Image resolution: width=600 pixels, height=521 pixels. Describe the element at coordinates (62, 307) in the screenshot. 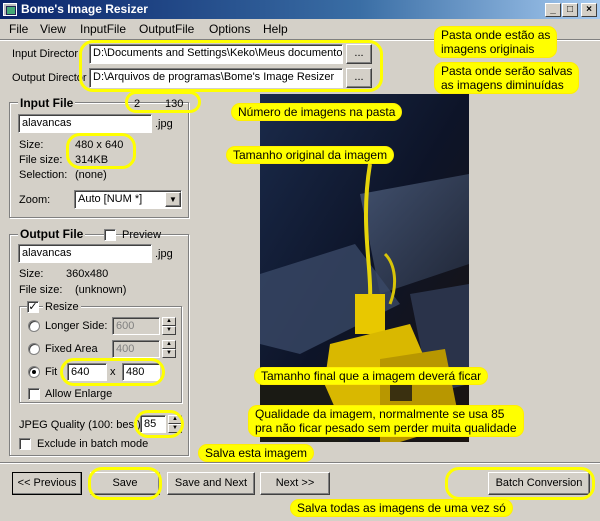

I see `resize-label: Resize` at that location.